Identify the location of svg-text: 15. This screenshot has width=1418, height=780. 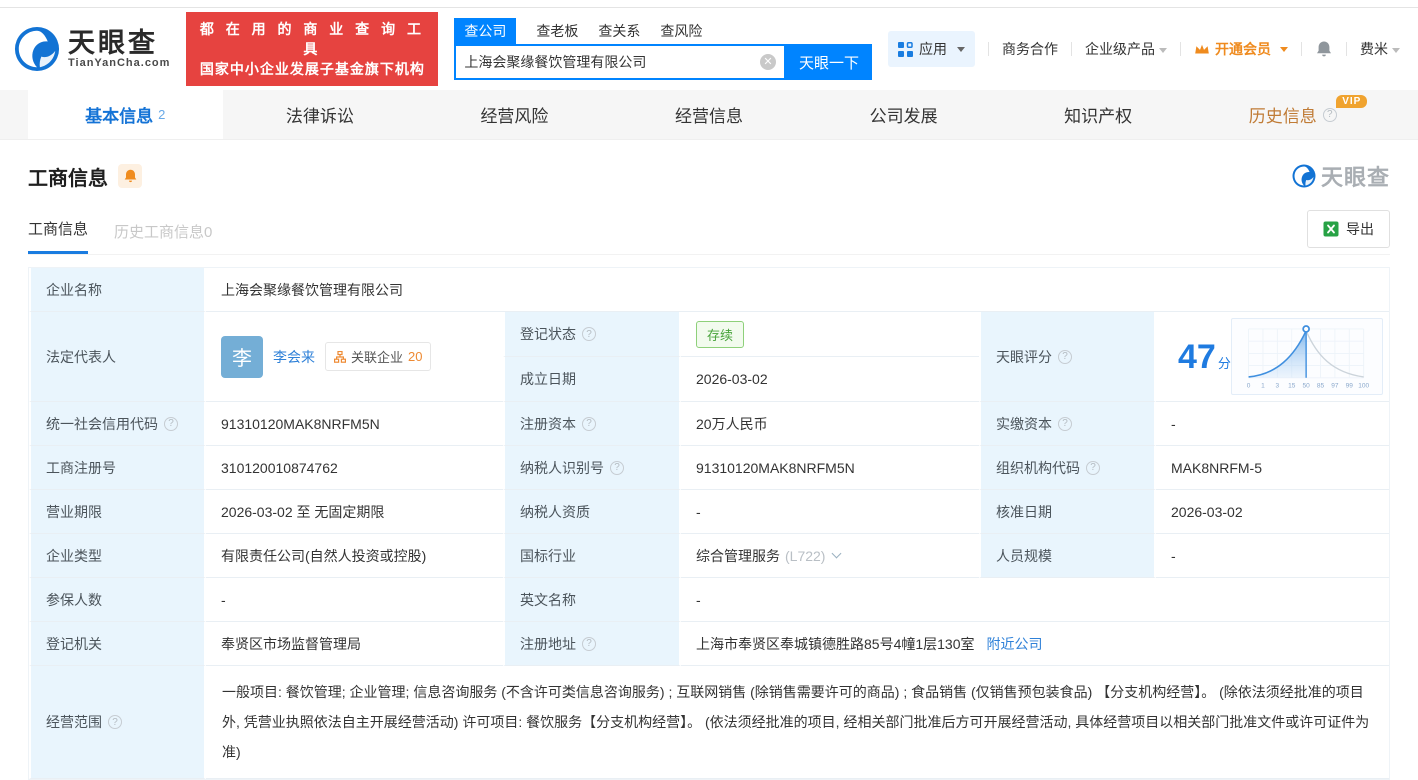
(1292, 385).